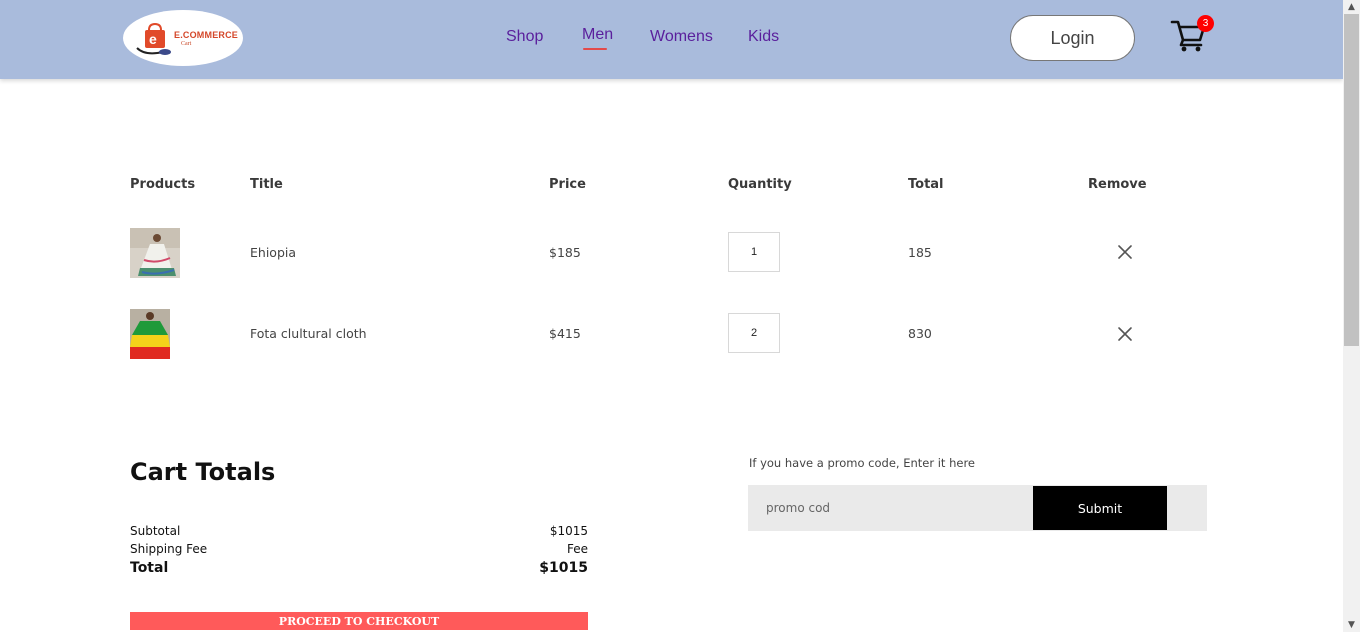 The height and width of the screenshot is (632, 1360). What do you see at coordinates (565, 252) in the screenshot?
I see `row-price: $185` at bounding box center [565, 252].